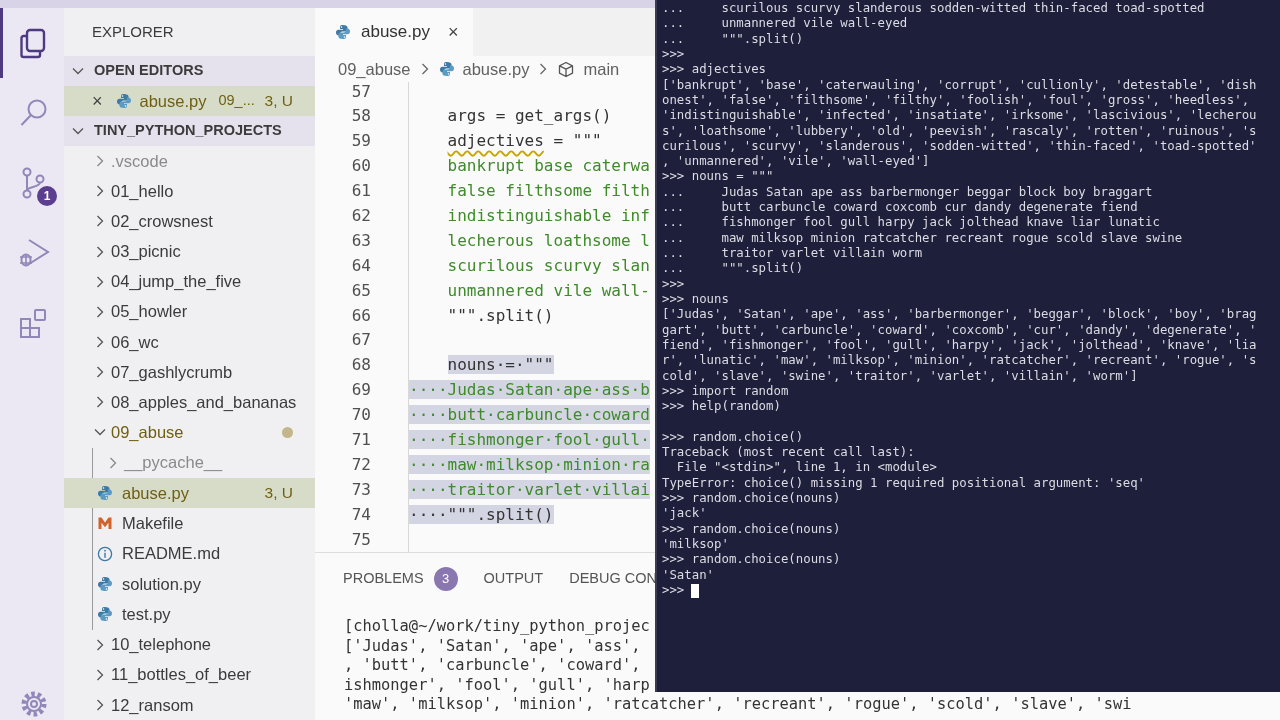 Image resolution: width=1280 pixels, height=720 pixels. What do you see at coordinates (189, 372) in the screenshot?
I see `tree-item: 07_gashlycrumb` at bounding box center [189, 372].